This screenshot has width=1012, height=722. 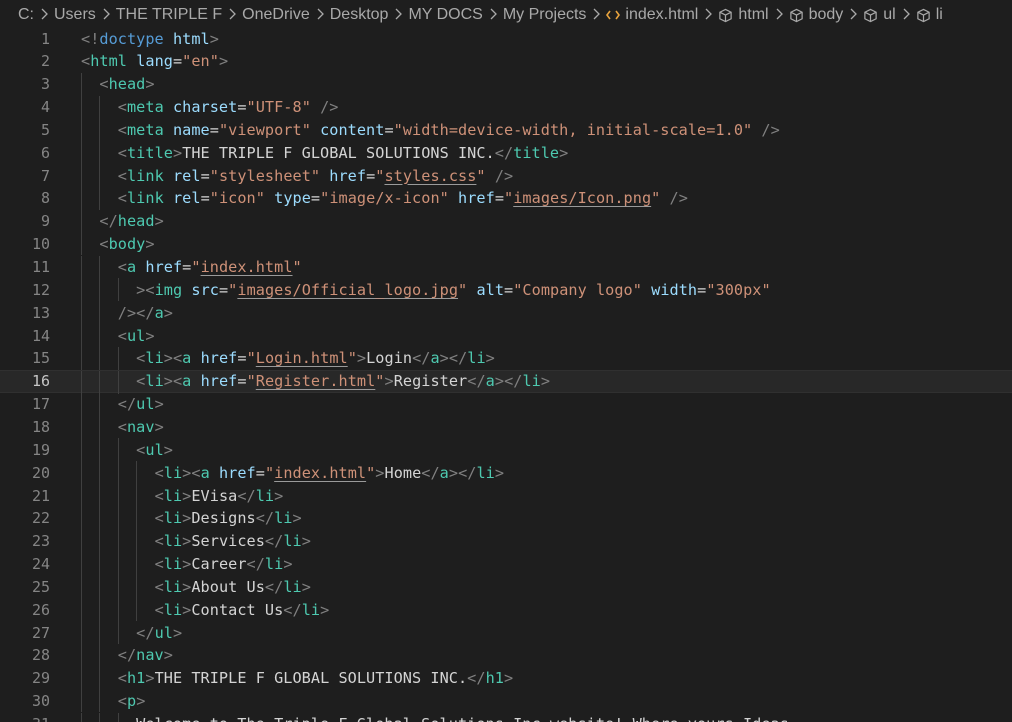 What do you see at coordinates (131, 701) in the screenshot?
I see `code-text: <p>` at bounding box center [131, 701].